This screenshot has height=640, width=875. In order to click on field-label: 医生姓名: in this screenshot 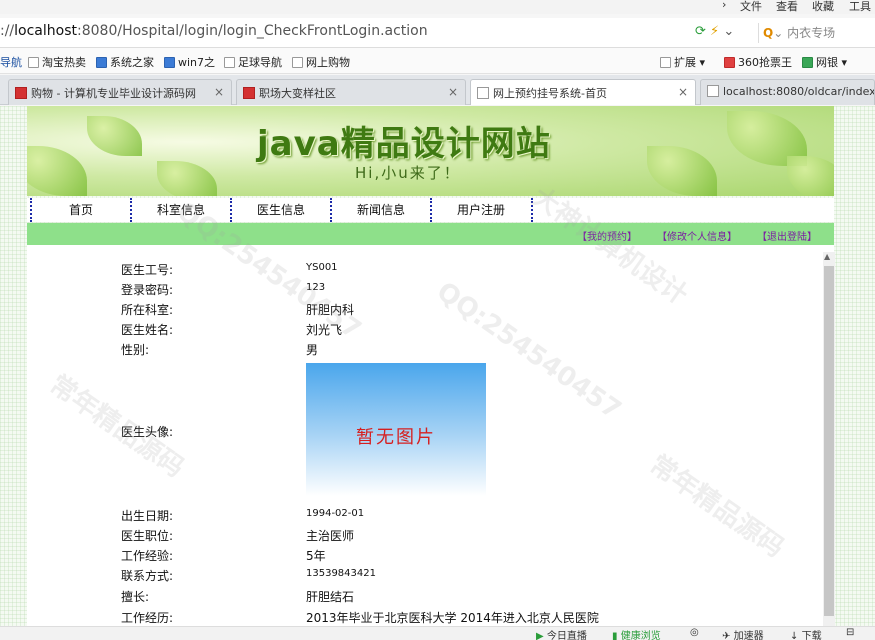, I will do `click(147, 330)`.